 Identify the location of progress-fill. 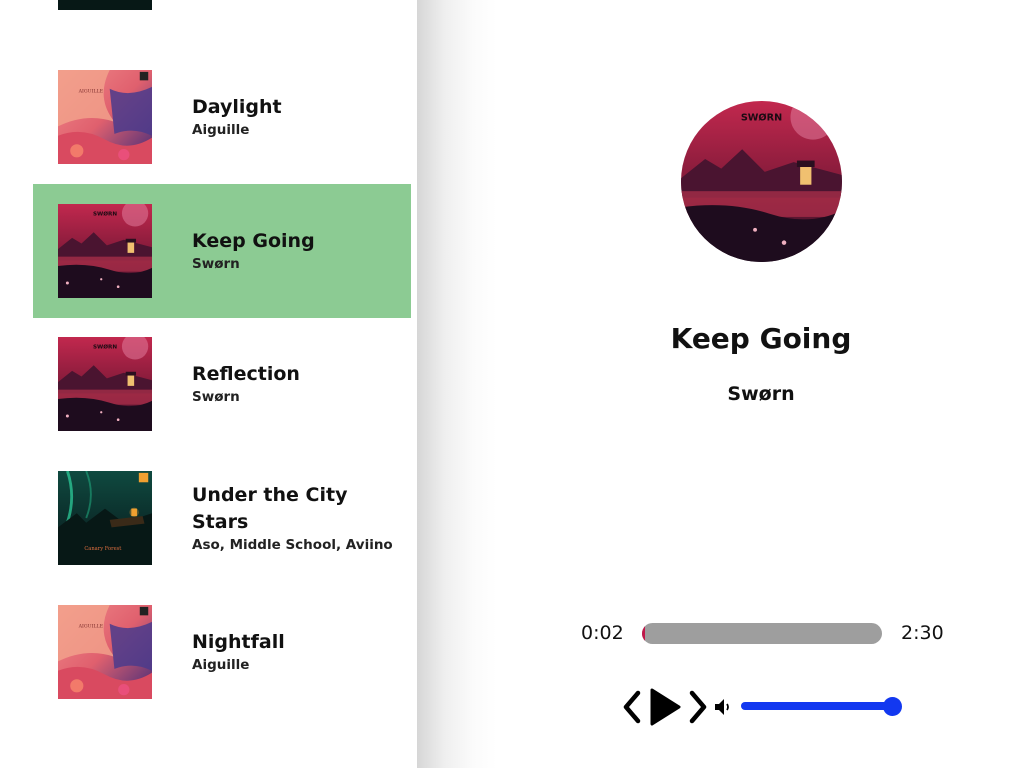
(644, 633).